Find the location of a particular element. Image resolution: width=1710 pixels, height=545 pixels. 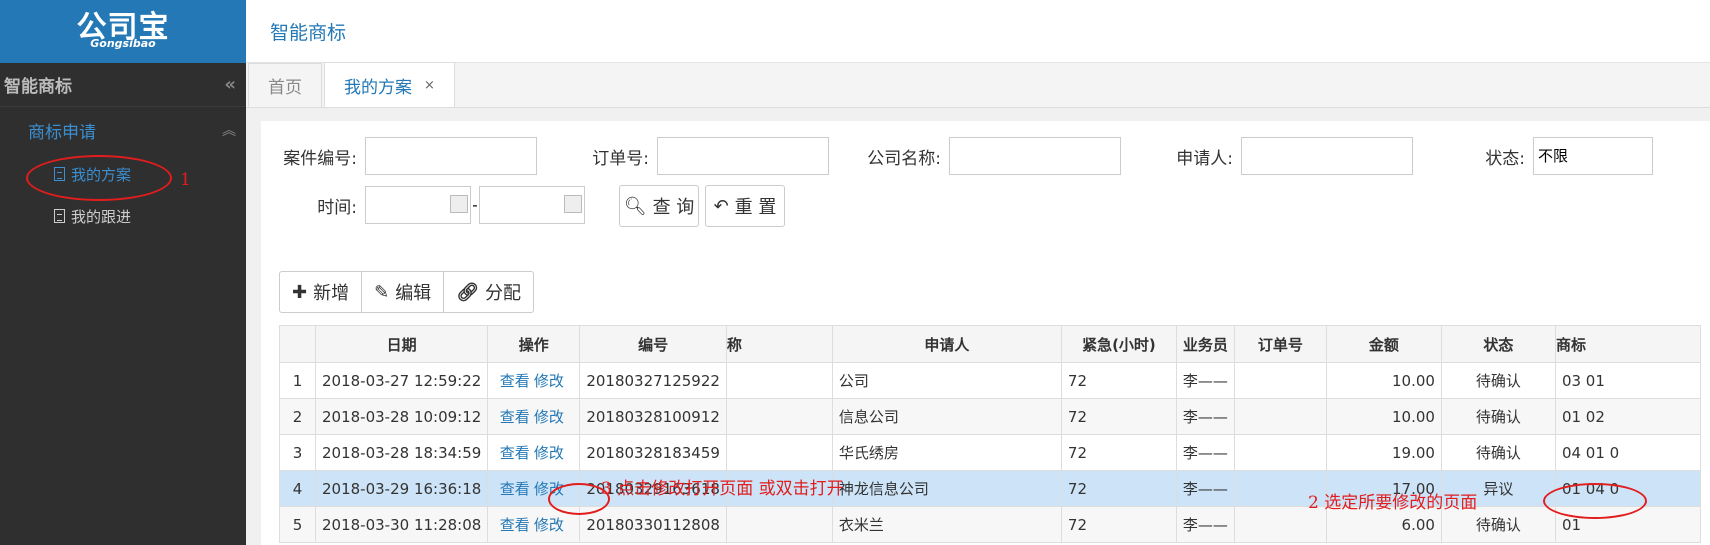

tab-label: 我的方案 is located at coordinates (378, 87).